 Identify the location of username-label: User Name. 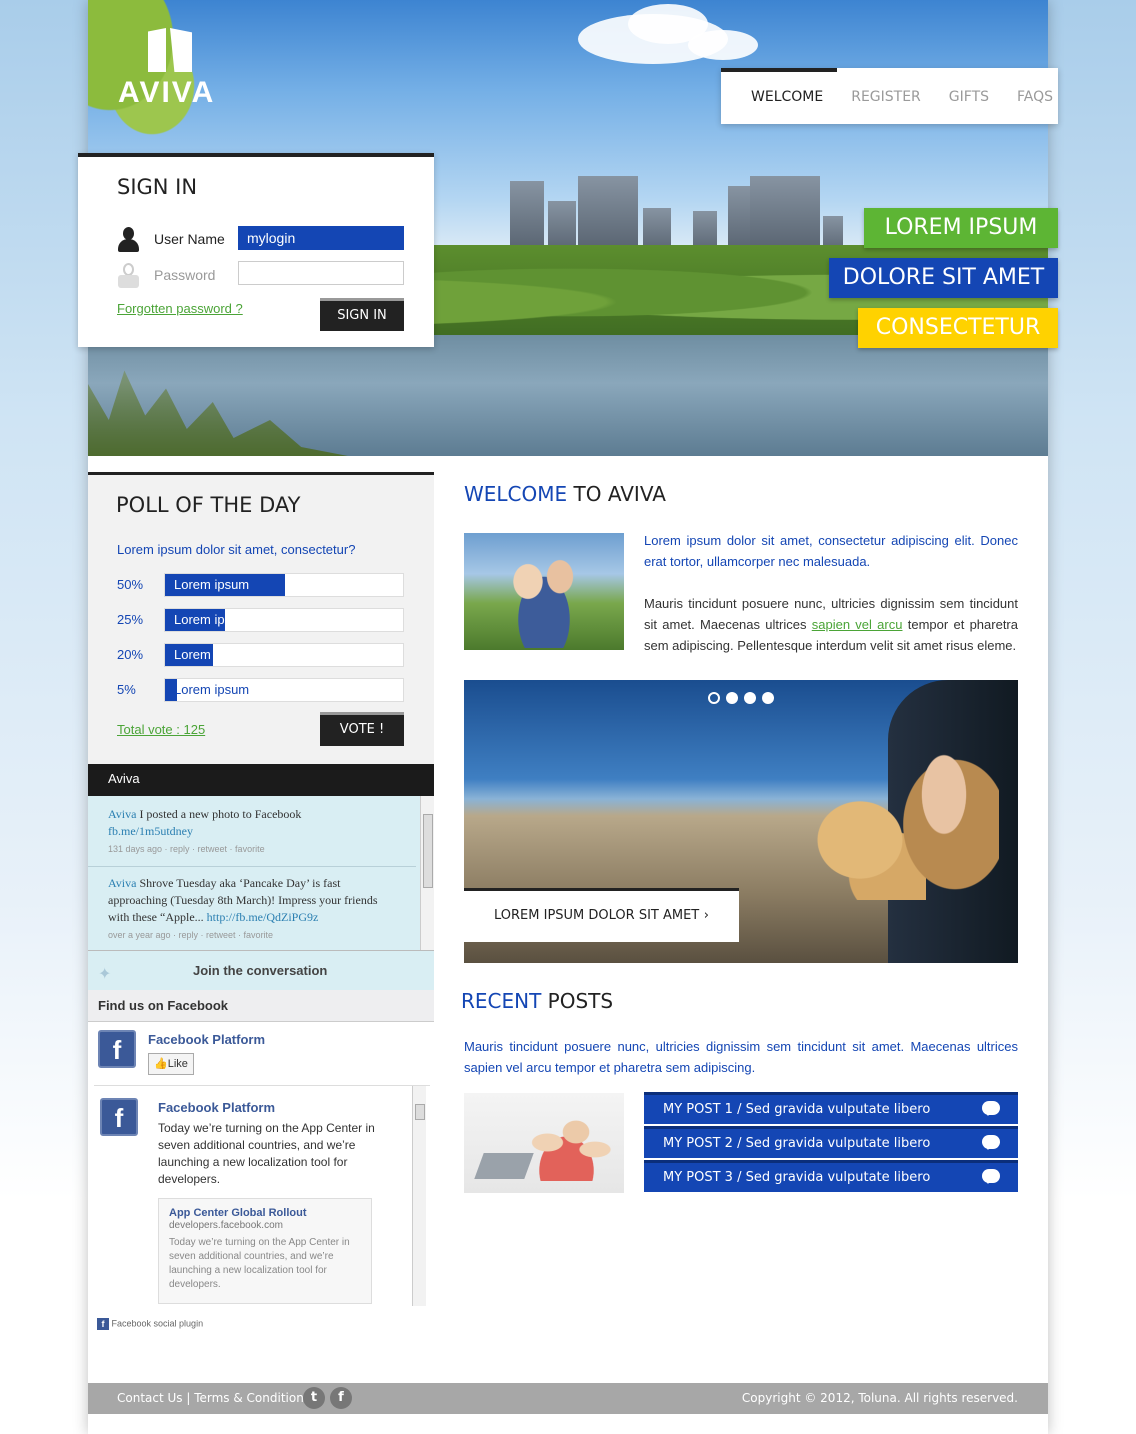
(189, 239).